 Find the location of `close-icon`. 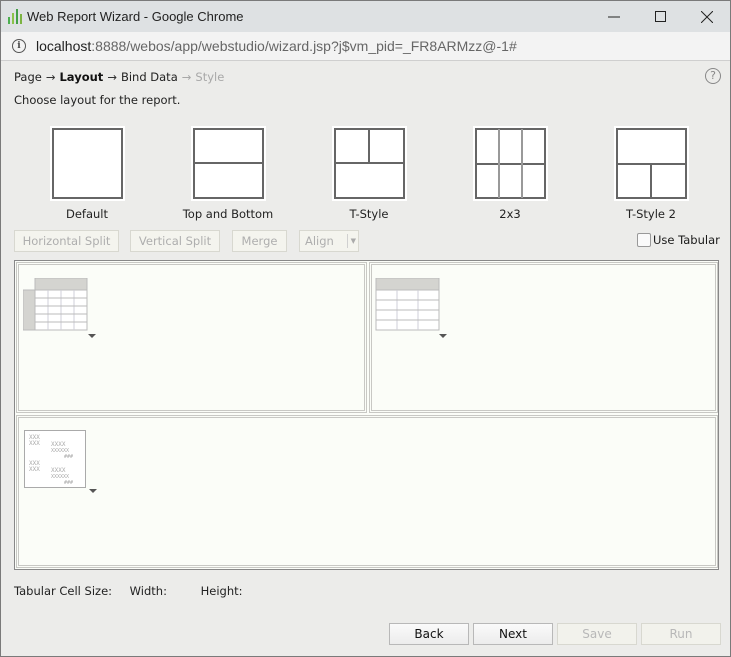

close-icon is located at coordinates (707, 16).